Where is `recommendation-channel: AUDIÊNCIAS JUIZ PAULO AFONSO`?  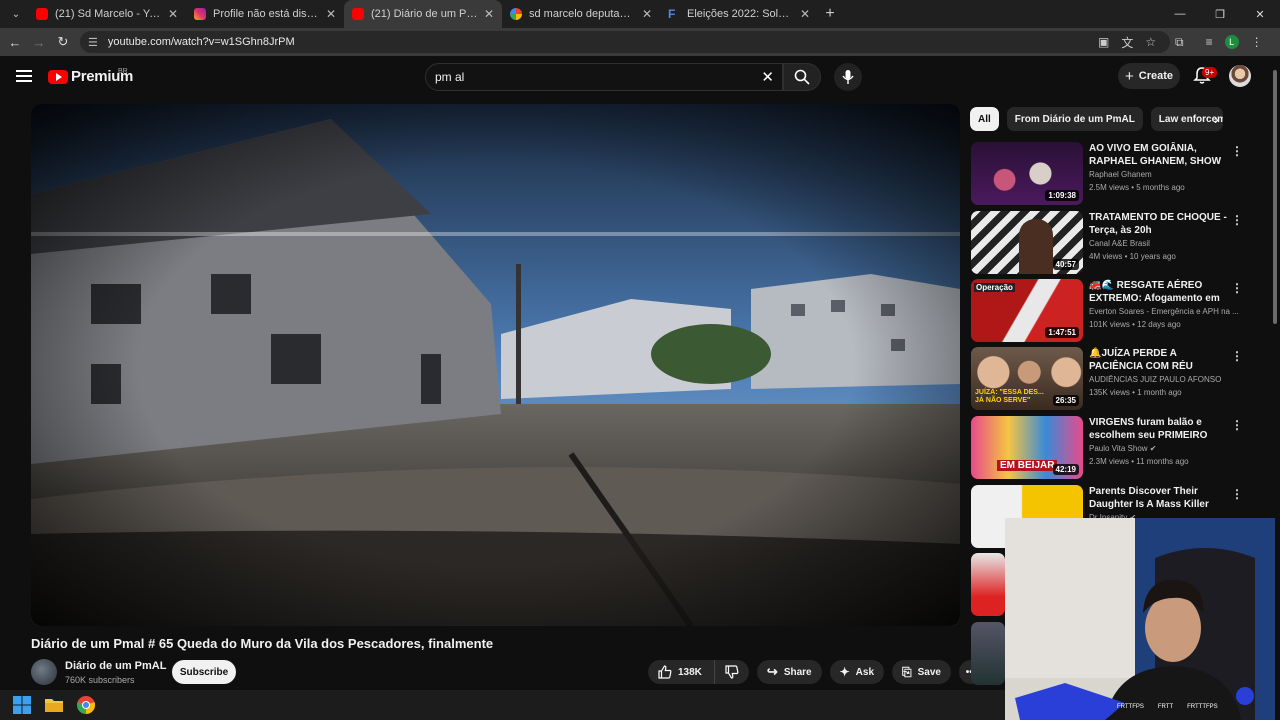
recommendation-channel: AUDIÊNCIAS JUIZ PAULO AFONSO is located at coordinates (1155, 379).